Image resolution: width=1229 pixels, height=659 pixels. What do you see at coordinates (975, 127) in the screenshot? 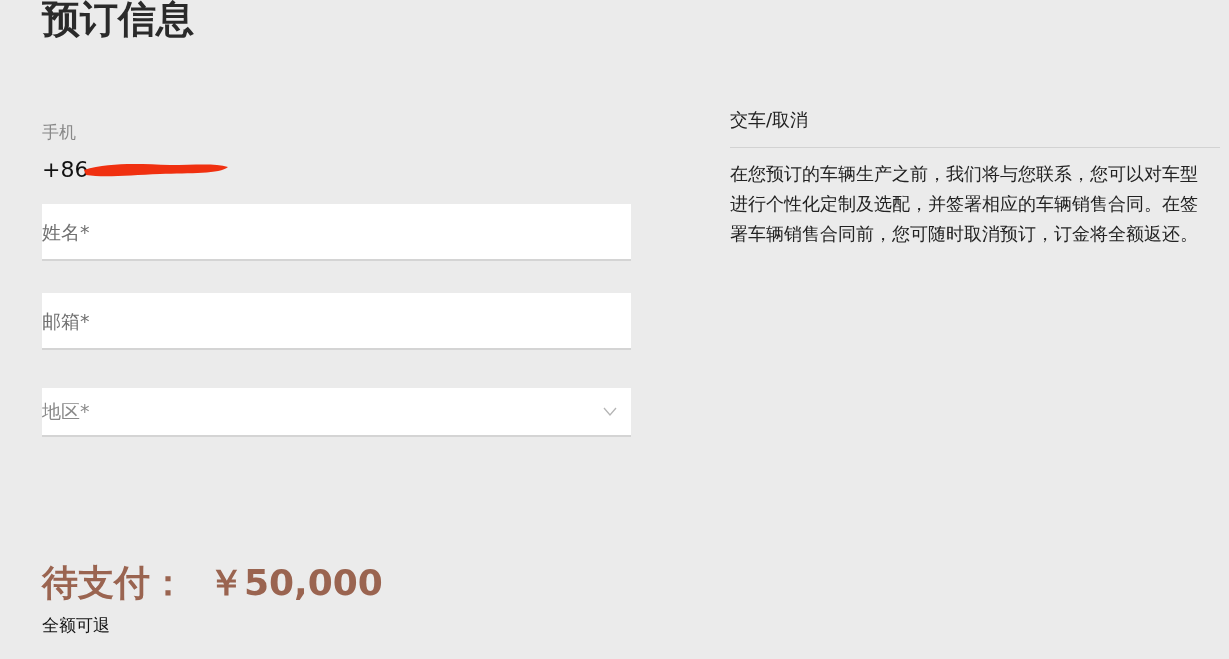
I see `section-heading: 交车/取消` at bounding box center [975, 127].